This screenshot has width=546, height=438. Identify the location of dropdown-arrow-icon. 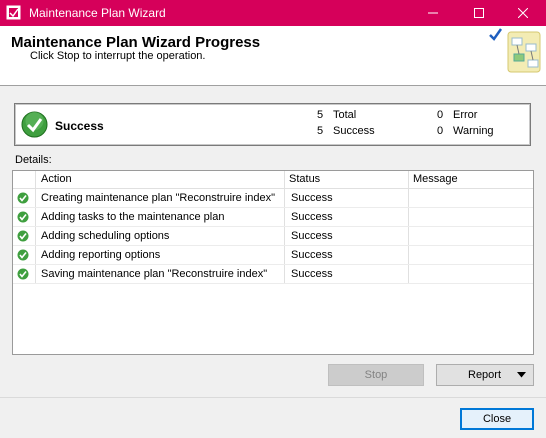
(521, 375).